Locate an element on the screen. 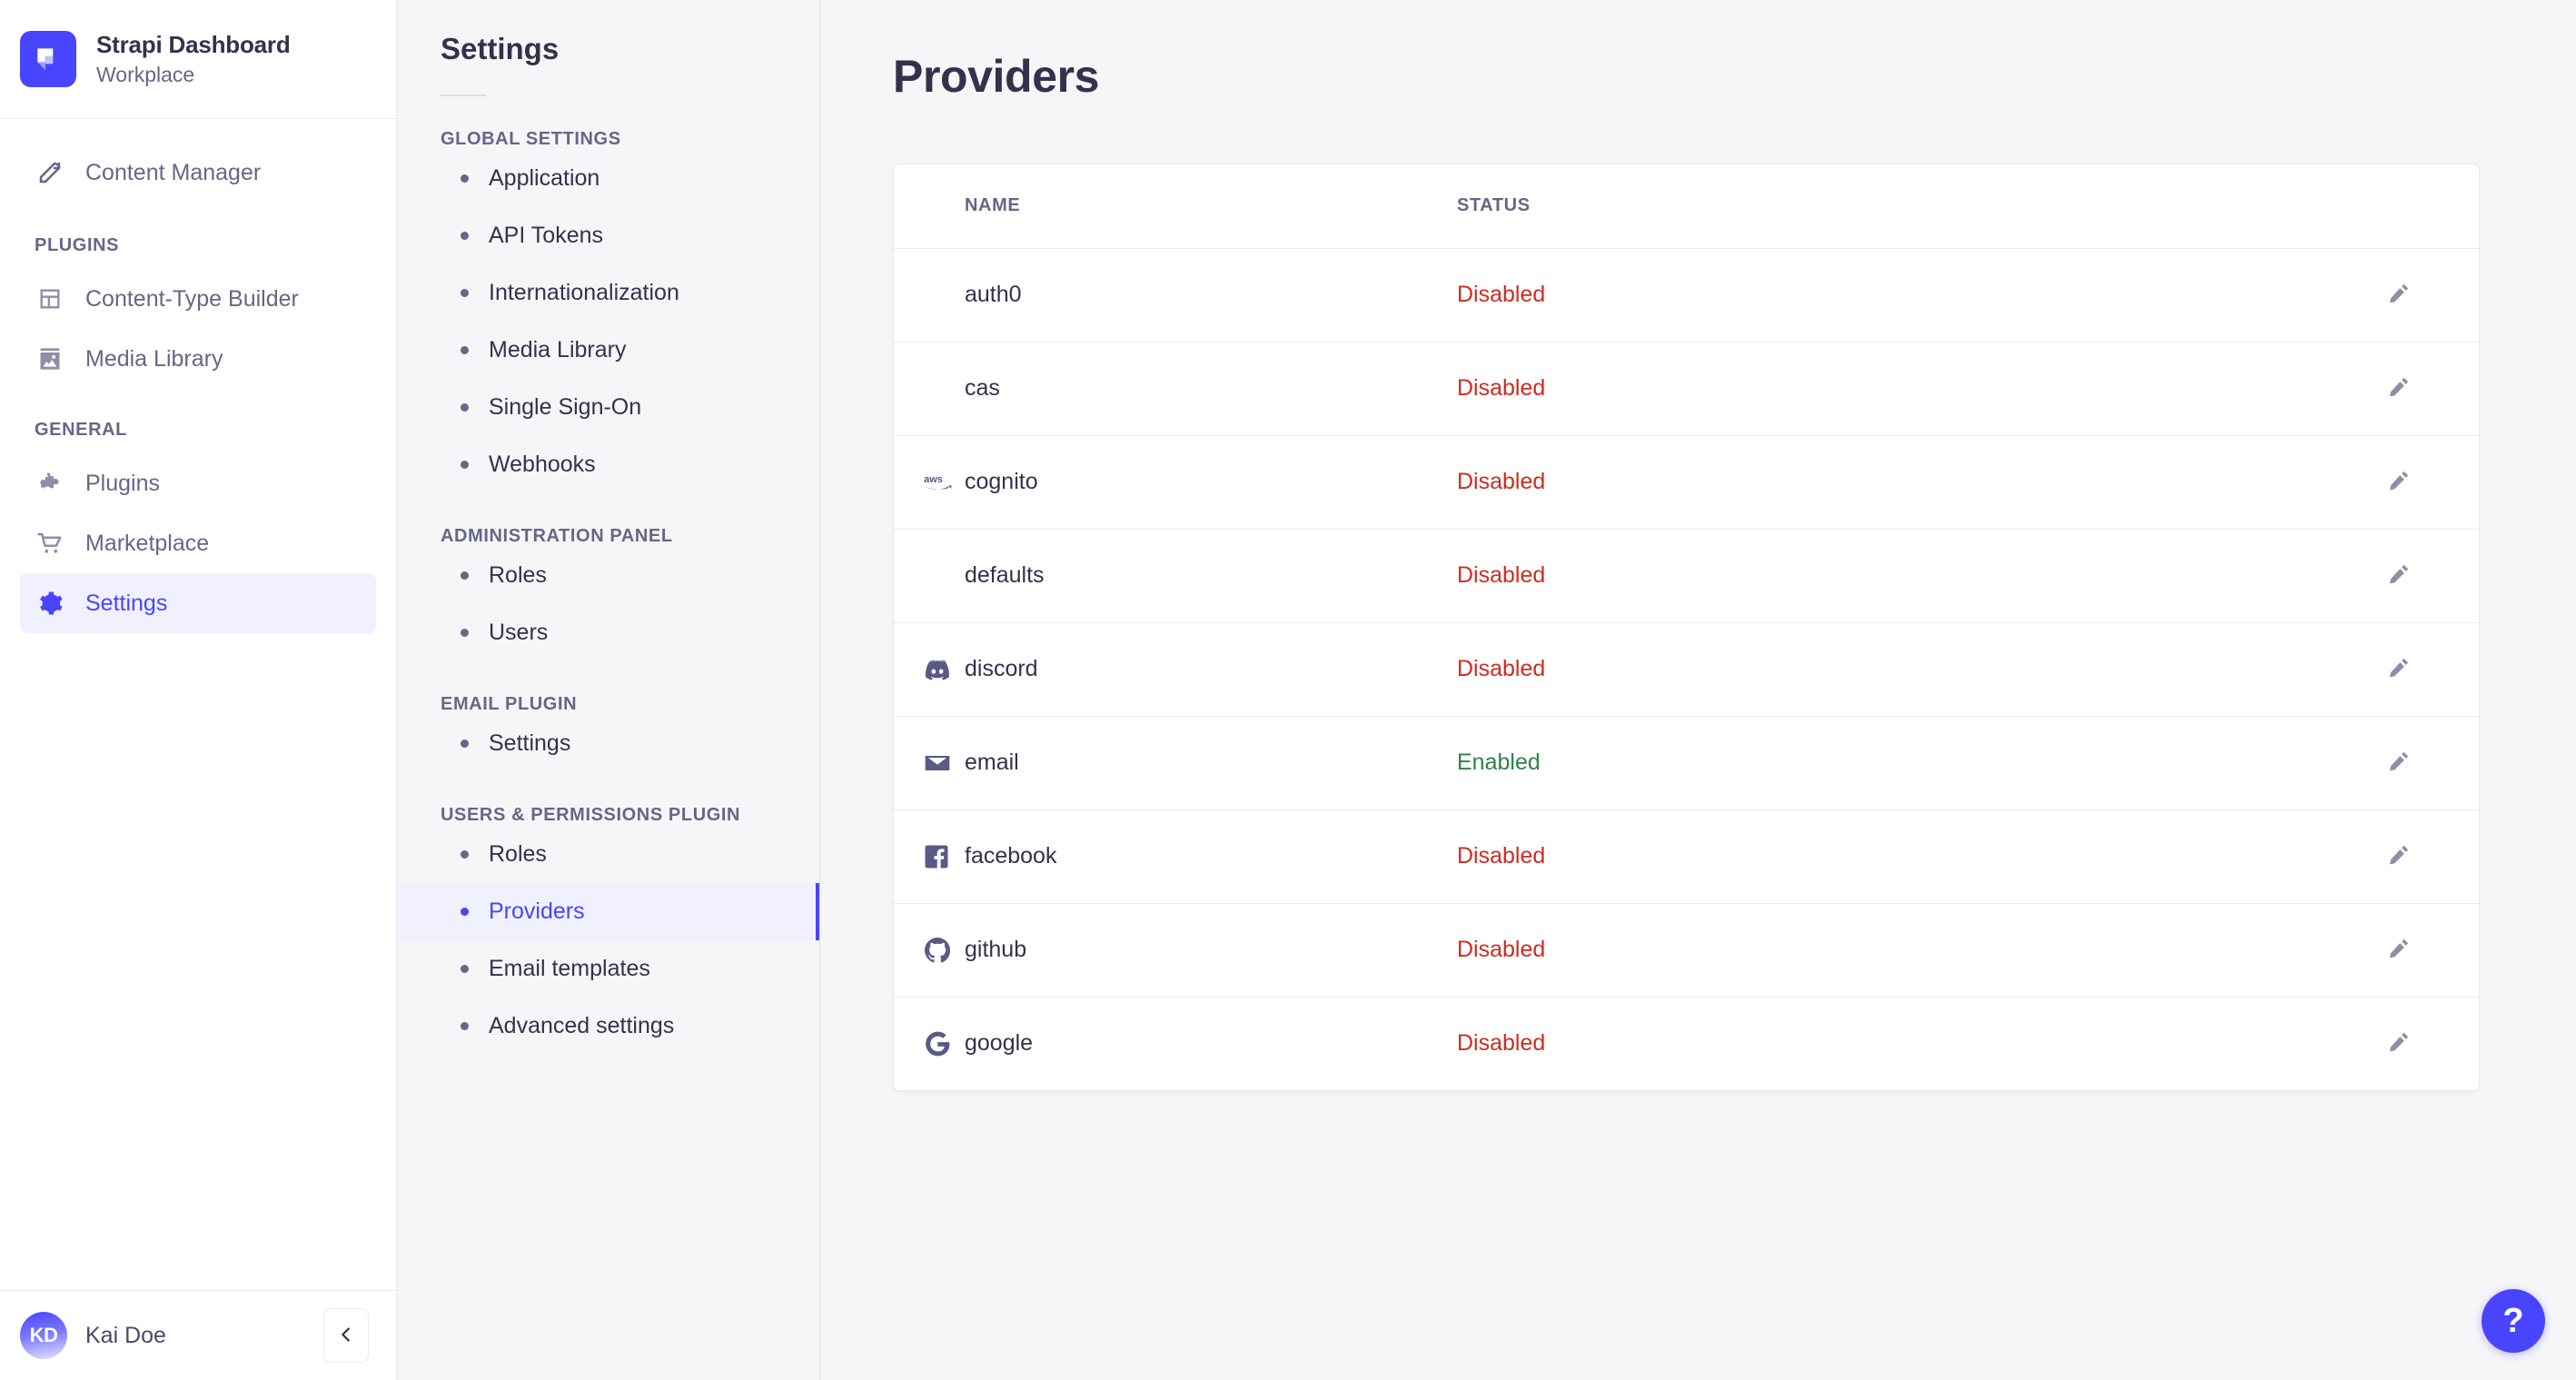 This screenshot has width=2576, height=1380. subnav-group-label: EMAIL PLUGIN is located at coordinates (510, 704).